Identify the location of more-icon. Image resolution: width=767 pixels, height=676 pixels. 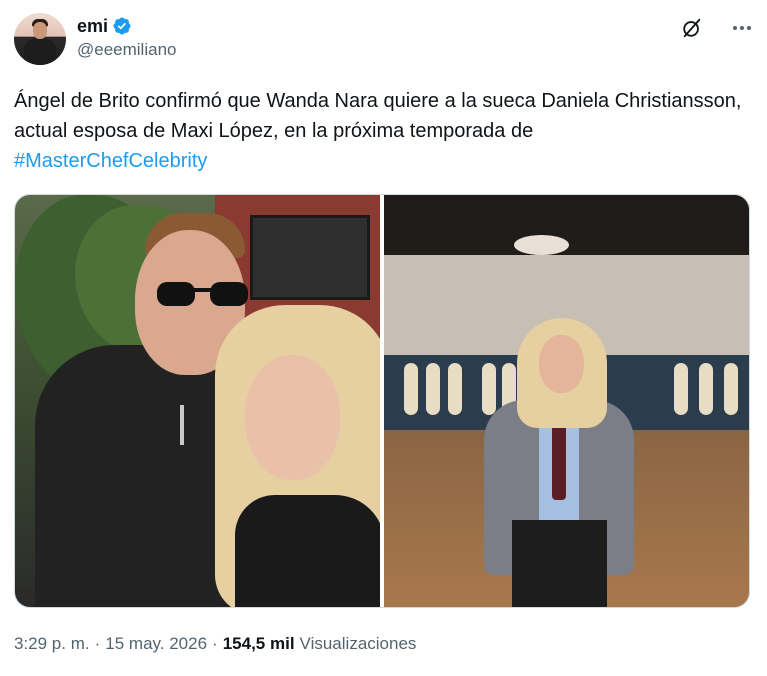
(742, 28).